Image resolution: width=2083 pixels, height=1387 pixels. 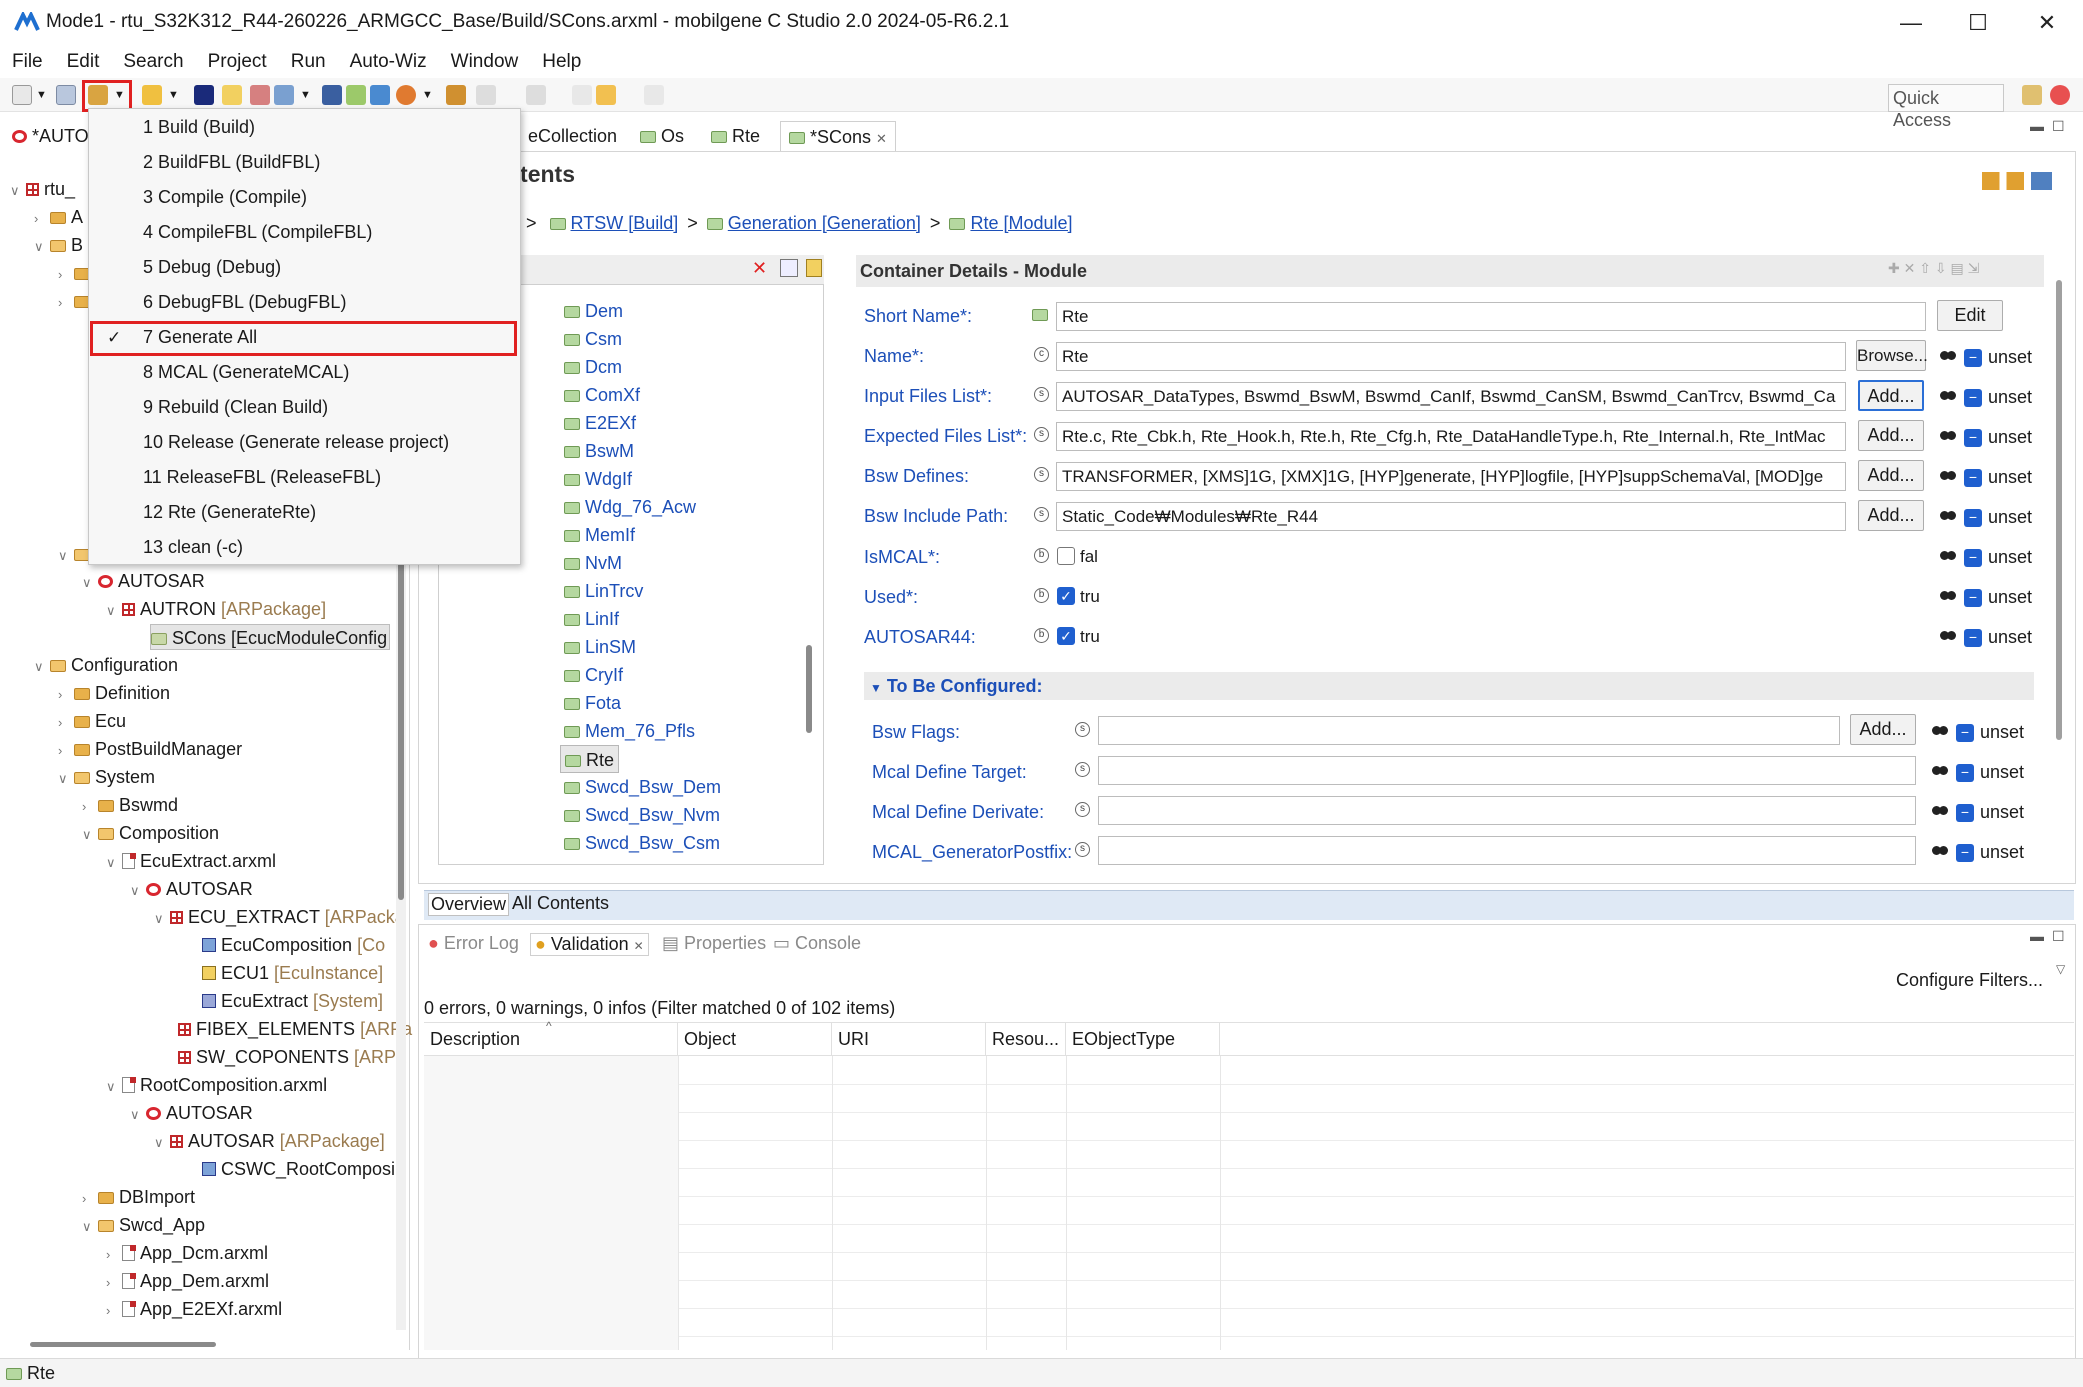 I want to click on tab-console: ▭ Console, so click(x=817, y=943).